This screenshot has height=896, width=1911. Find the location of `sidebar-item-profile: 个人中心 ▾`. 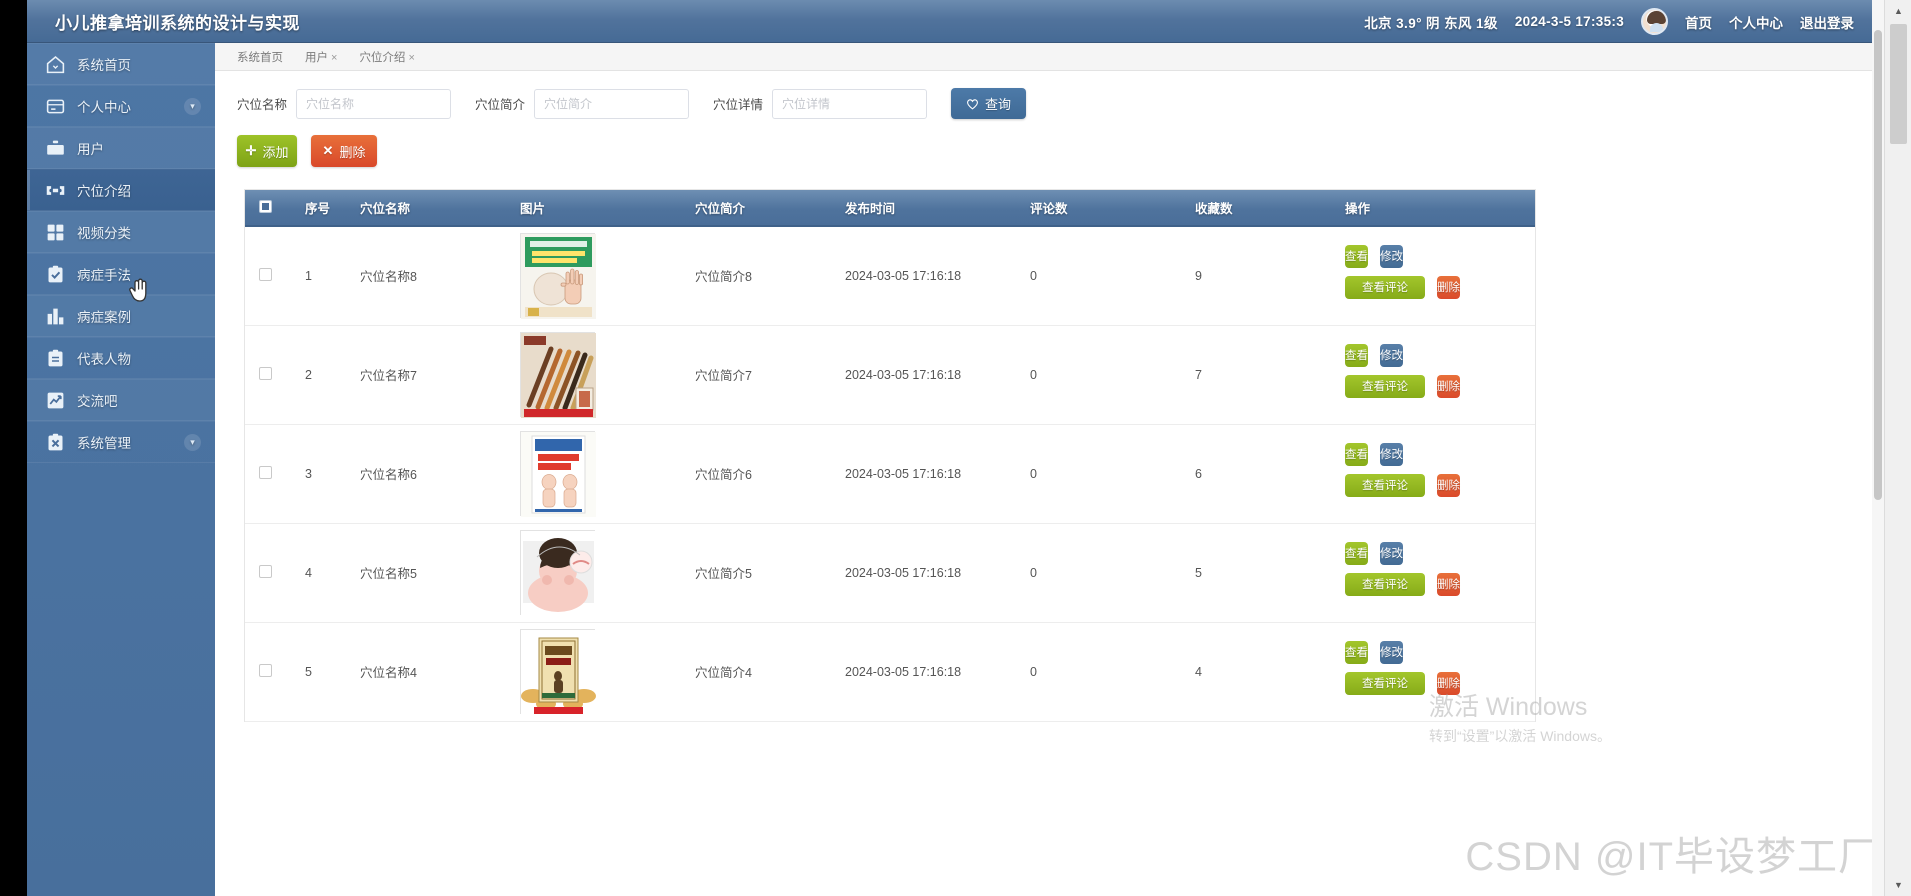

sidebar-item-profile: 个人中心 ▾ is located at coordinates (121, 106).